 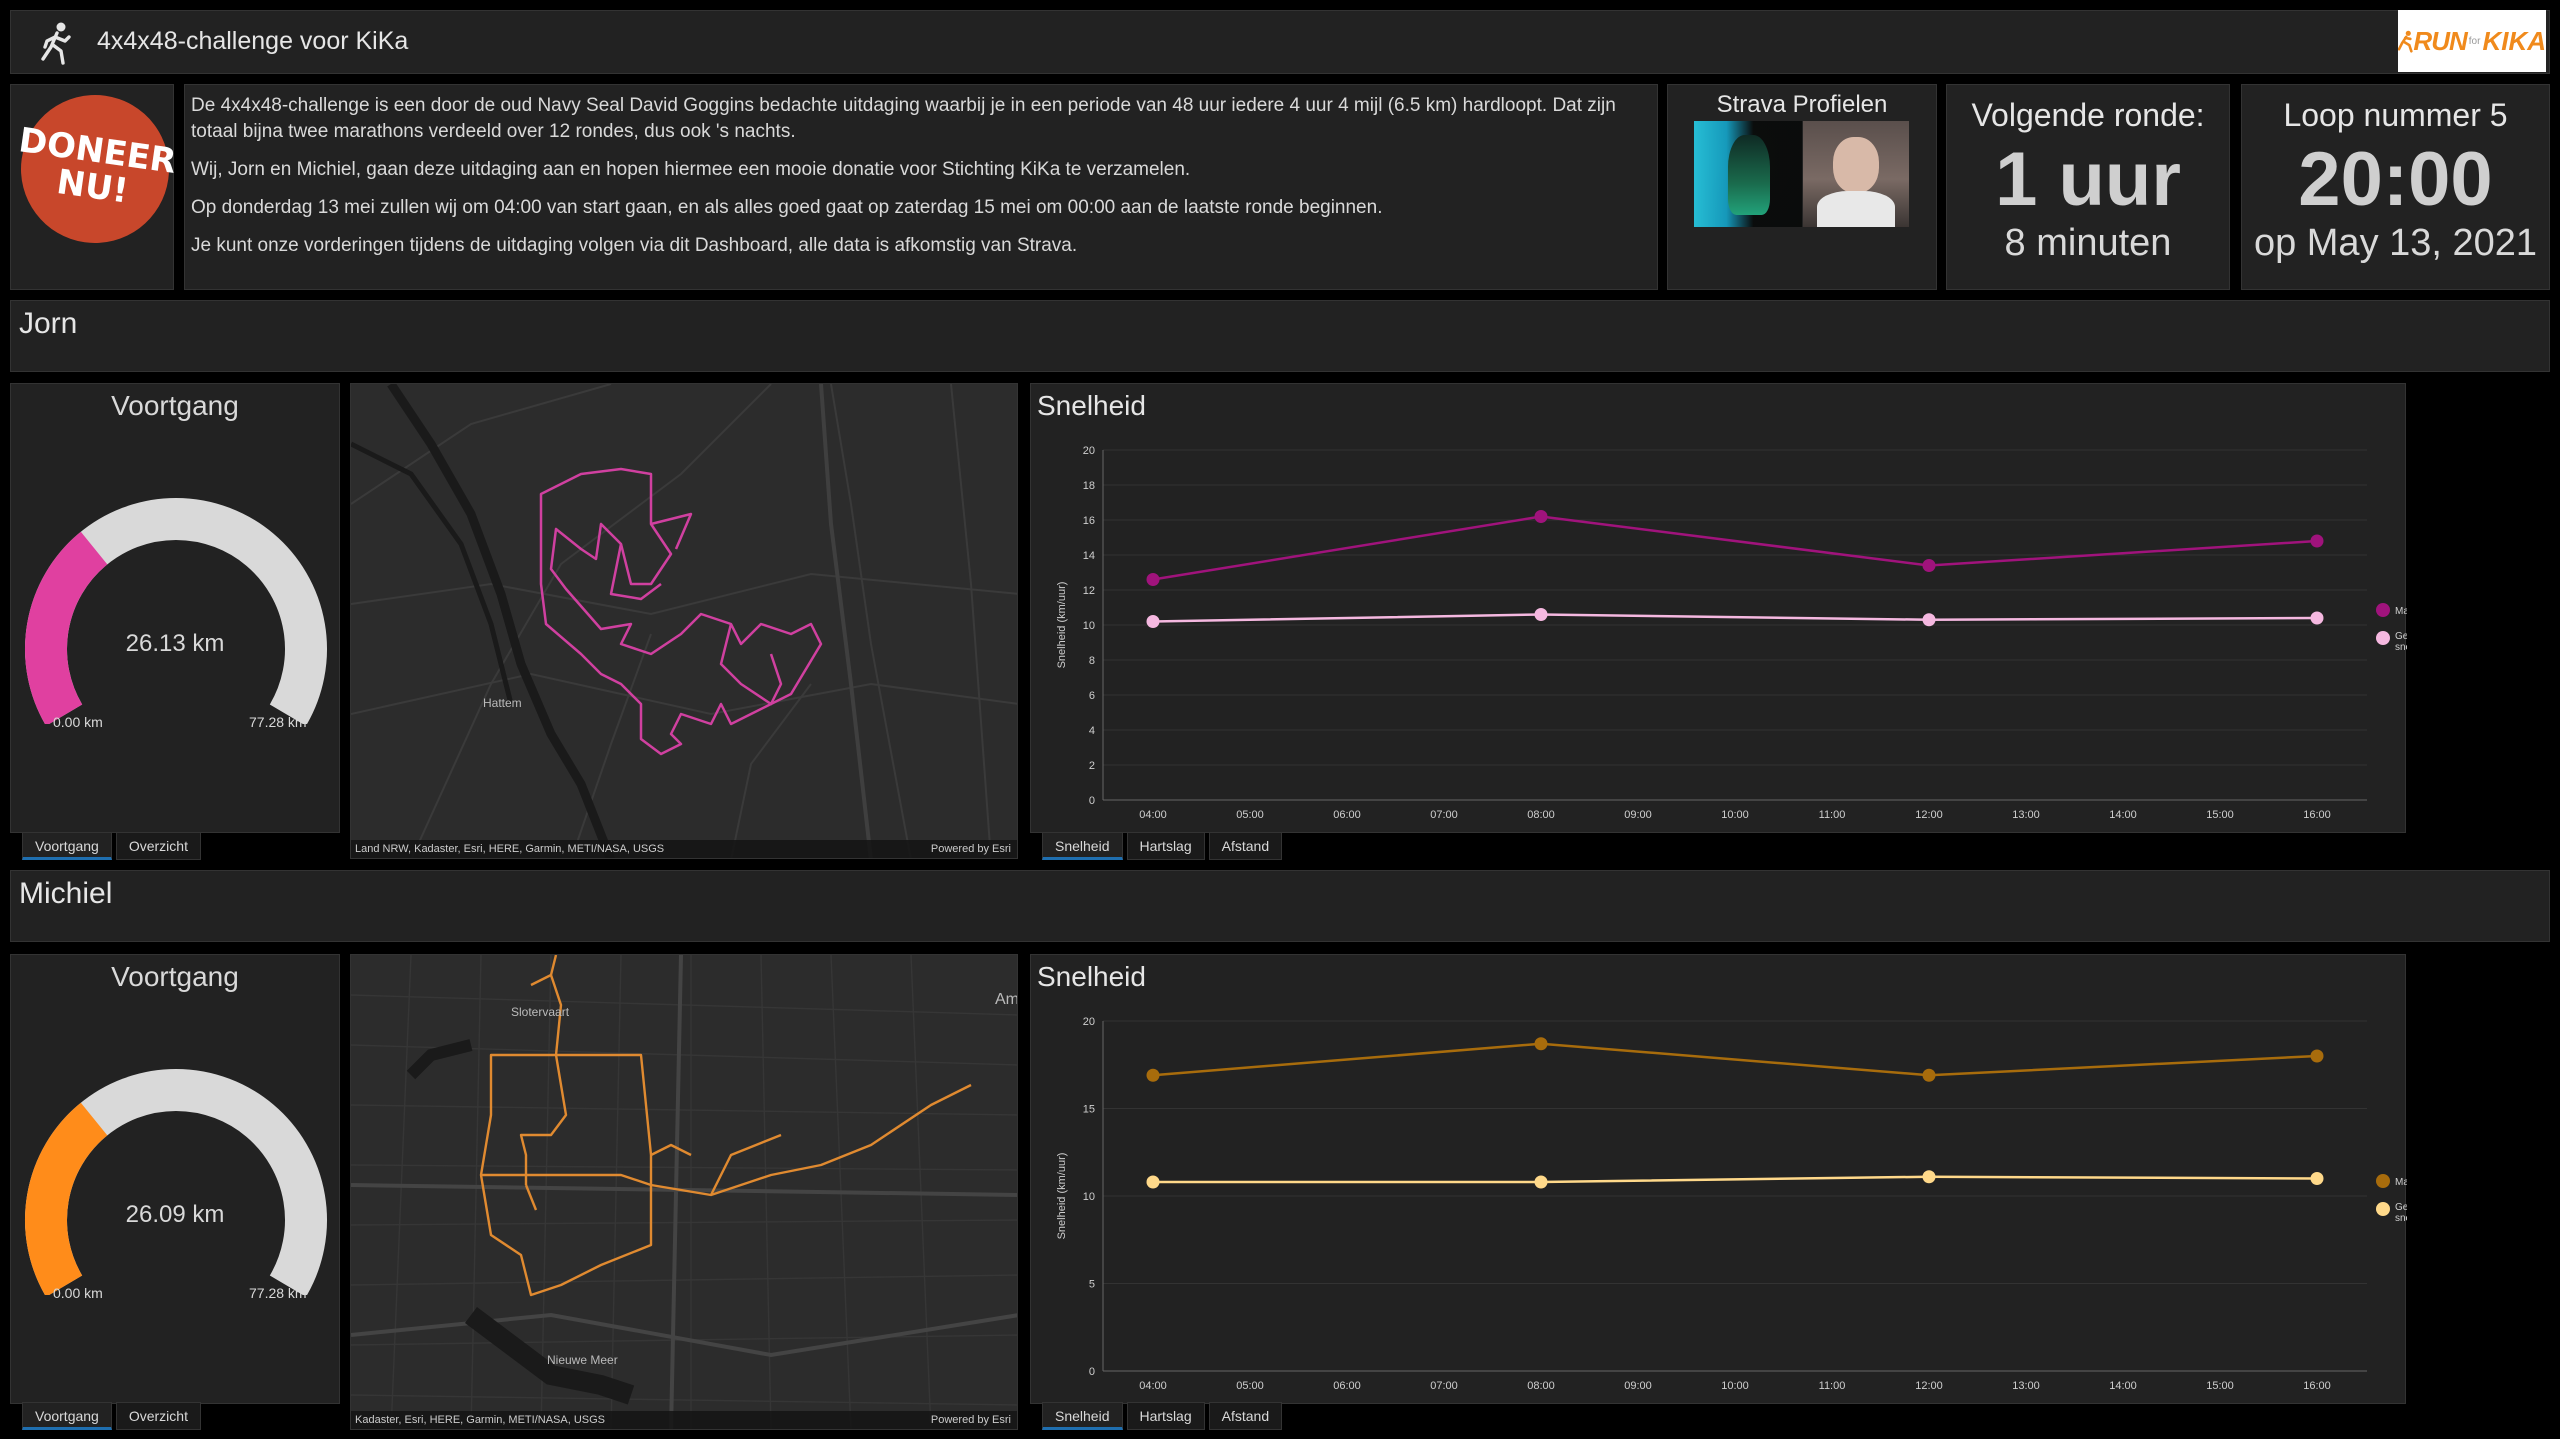 I want to click on gauge-max: 77.28 km, so click(x=278, y=722).